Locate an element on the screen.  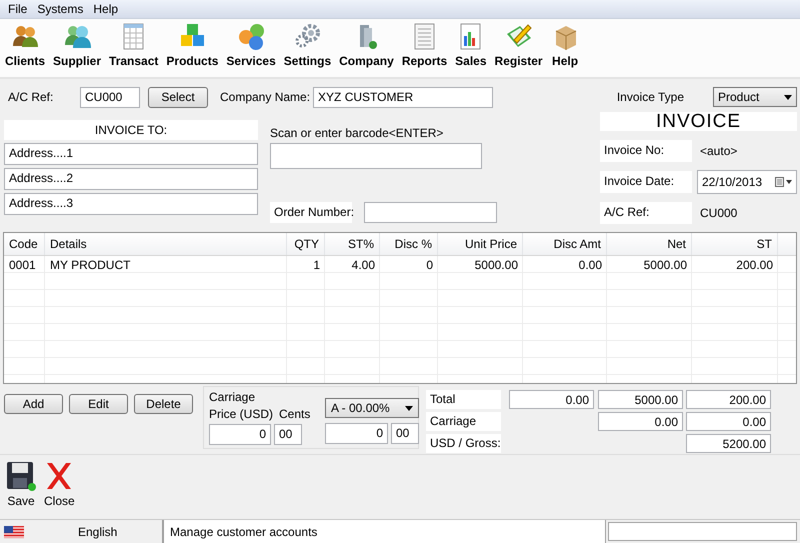
menu-item: File is located at coordinates (17, 9).